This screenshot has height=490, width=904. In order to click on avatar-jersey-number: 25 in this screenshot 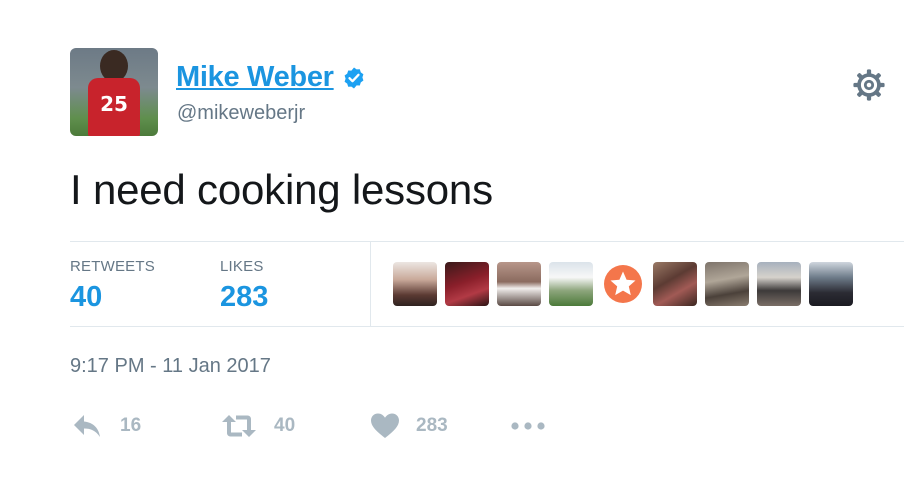, I will do `click(114, 104)`.